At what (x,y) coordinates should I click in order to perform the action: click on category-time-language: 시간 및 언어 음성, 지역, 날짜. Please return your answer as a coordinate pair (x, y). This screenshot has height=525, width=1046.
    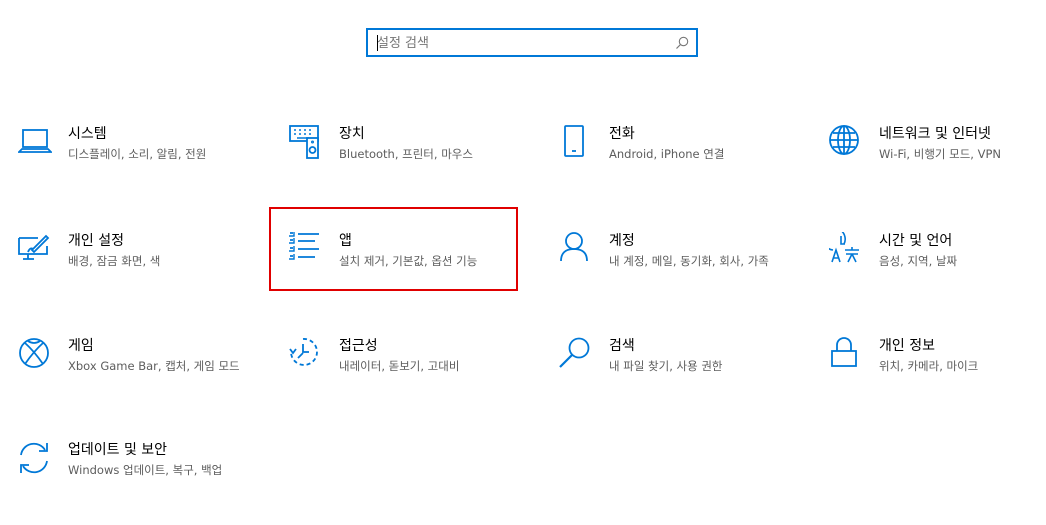
    Looking at the image, I should click on (937, 271).